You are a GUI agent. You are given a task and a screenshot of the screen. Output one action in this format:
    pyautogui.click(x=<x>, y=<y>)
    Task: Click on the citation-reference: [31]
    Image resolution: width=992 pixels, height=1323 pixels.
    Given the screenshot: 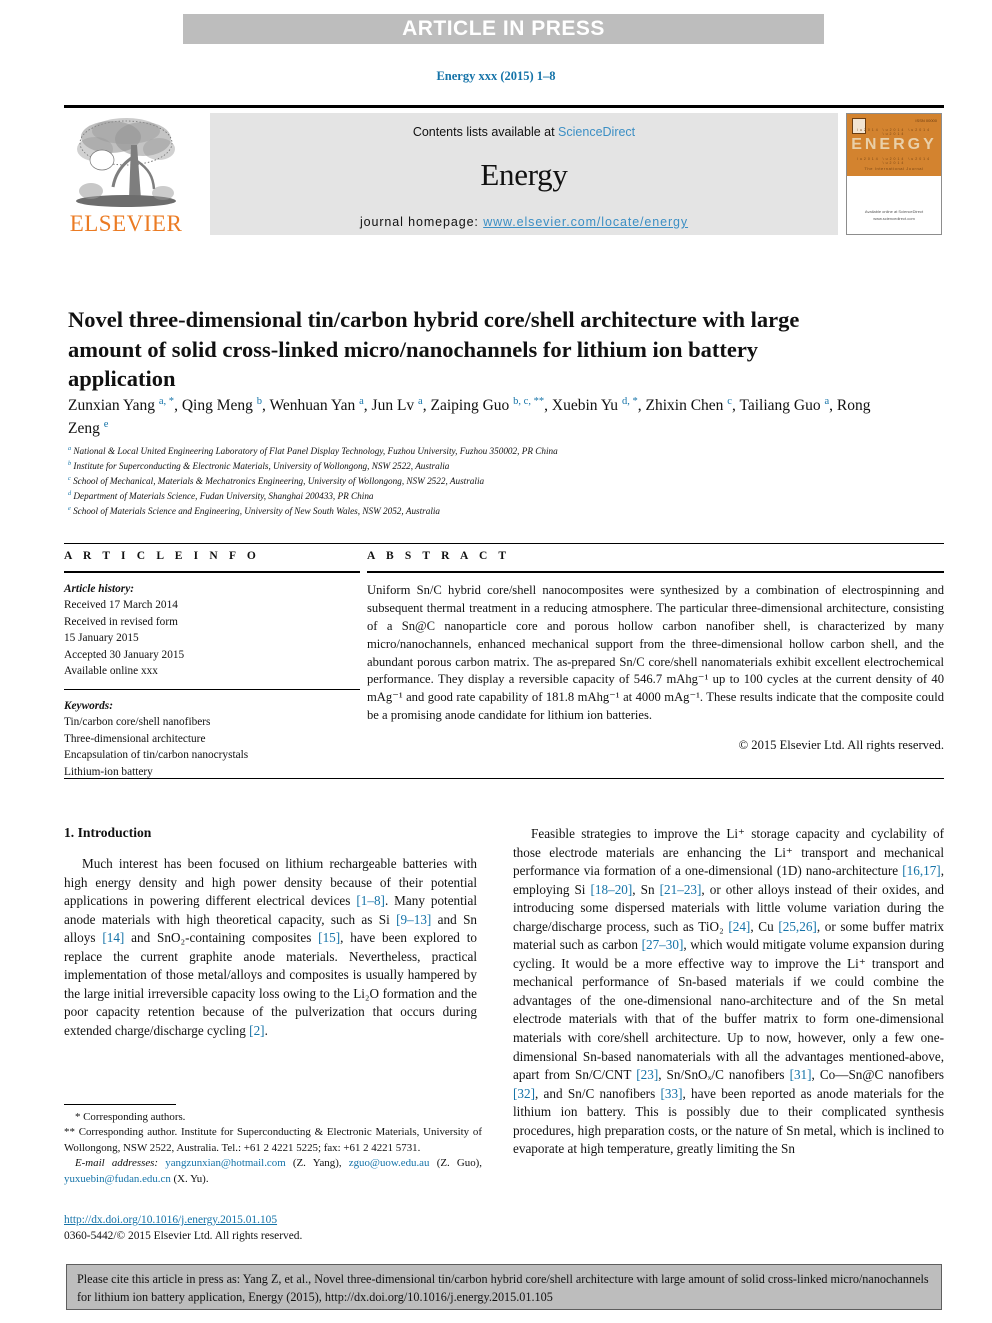 What is the action you would take?
    pyautogui.click(x=801, y=1074)
    